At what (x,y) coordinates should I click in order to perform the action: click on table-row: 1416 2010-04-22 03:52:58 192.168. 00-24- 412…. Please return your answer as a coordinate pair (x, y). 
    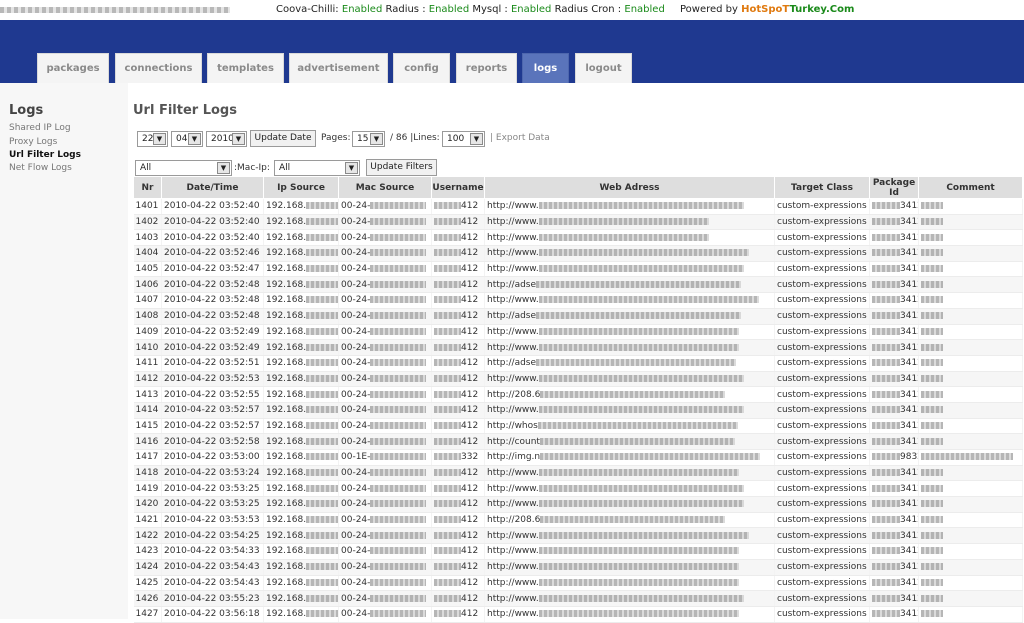
    Looking at the image, I should click on (578, 441).